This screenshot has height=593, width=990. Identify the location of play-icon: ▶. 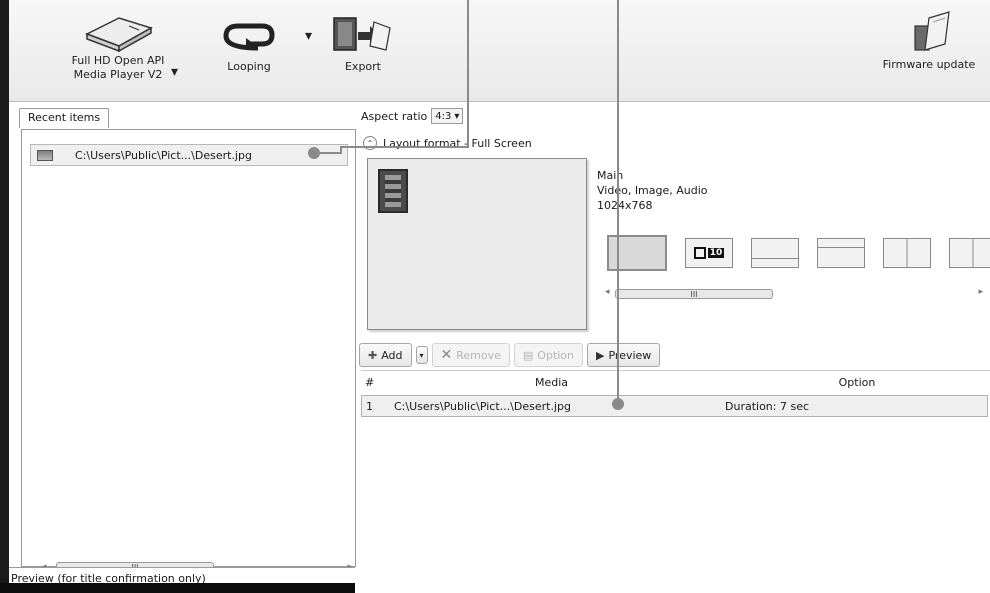
(600, 355).